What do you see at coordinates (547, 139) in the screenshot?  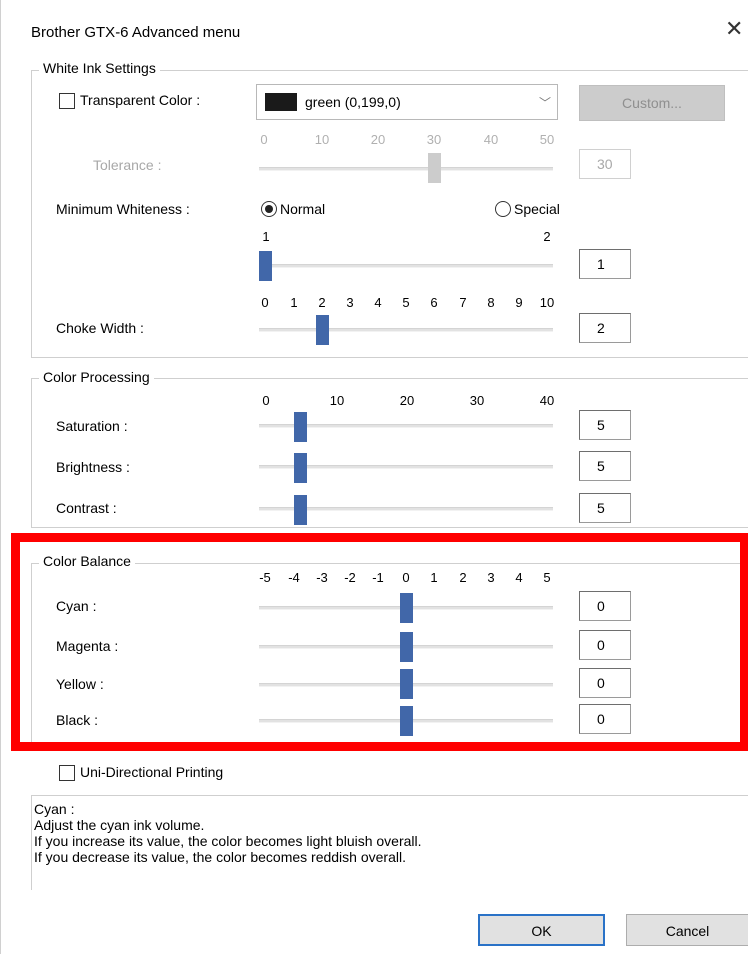 I see `tolerance-tick-label: 50` at bounding box center [547, 139].